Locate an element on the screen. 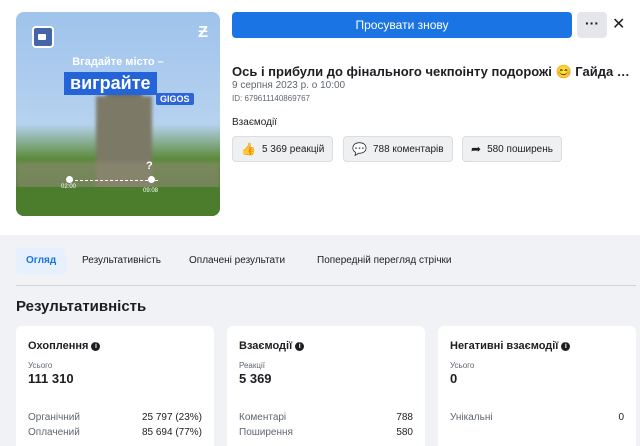  negative-value: 0 is located at coordinates (454, 378).